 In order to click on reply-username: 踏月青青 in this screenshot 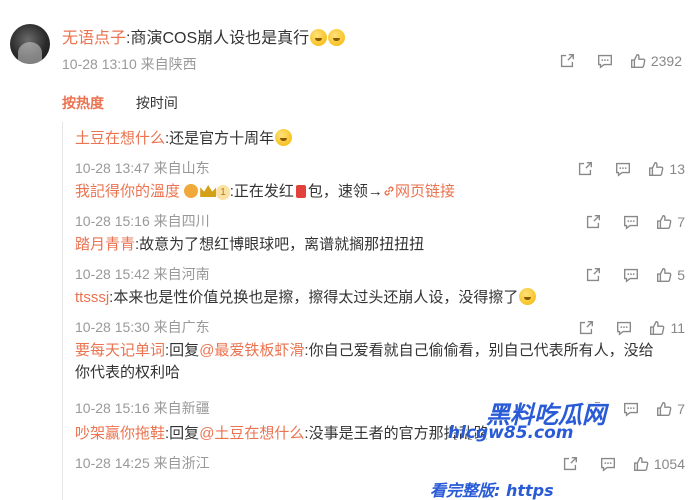, I will do `click(105, 244)`.